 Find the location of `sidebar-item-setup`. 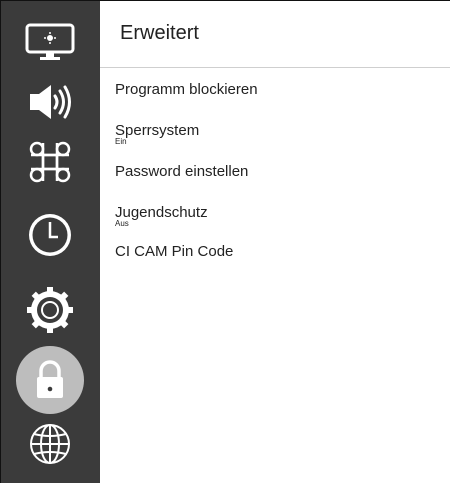

sidebar-item-setup is located at coordinates (50, 310).